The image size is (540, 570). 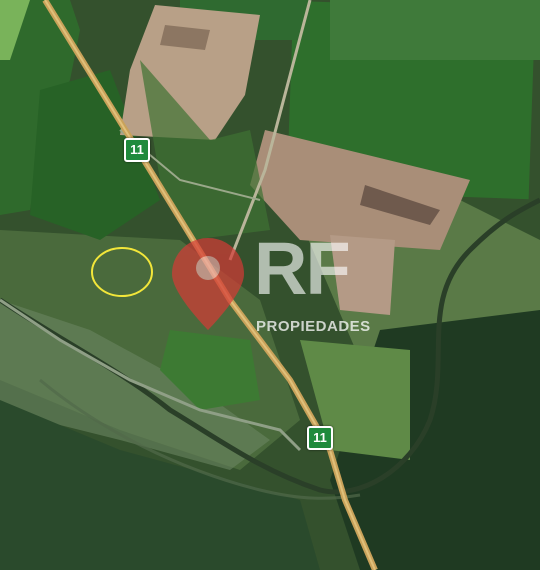 What do you see at coordinates (320, 438) in the screenshot?
I see `route-11-shield-bottom: 11` at bounding box center [320, 438].